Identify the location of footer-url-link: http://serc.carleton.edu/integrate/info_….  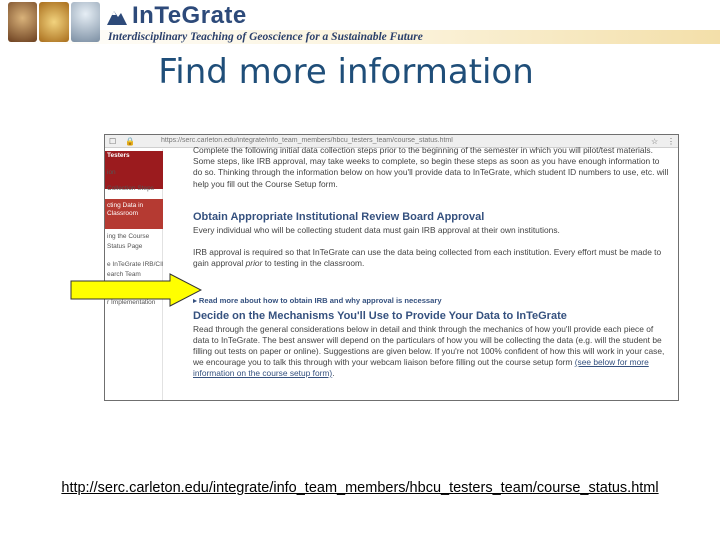
(360, 488).